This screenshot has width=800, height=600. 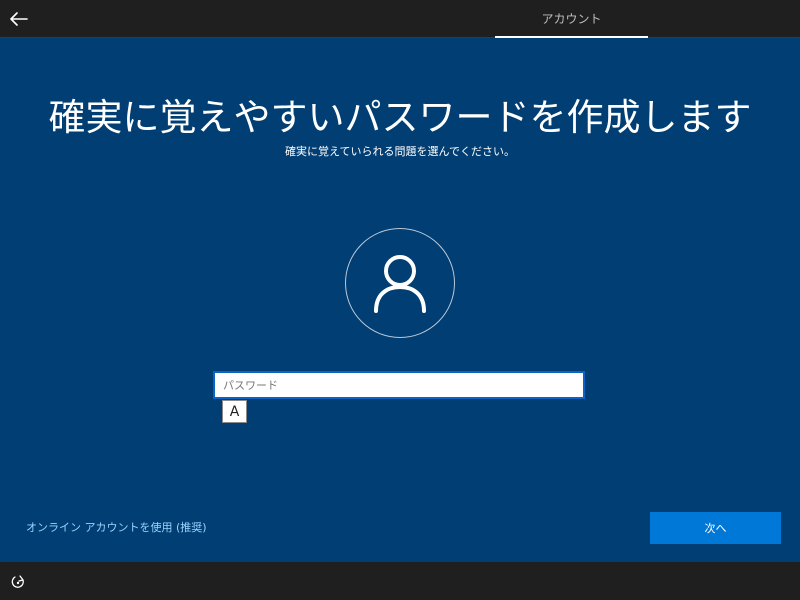 I want to click on back-button, so click(x=18, y=18).